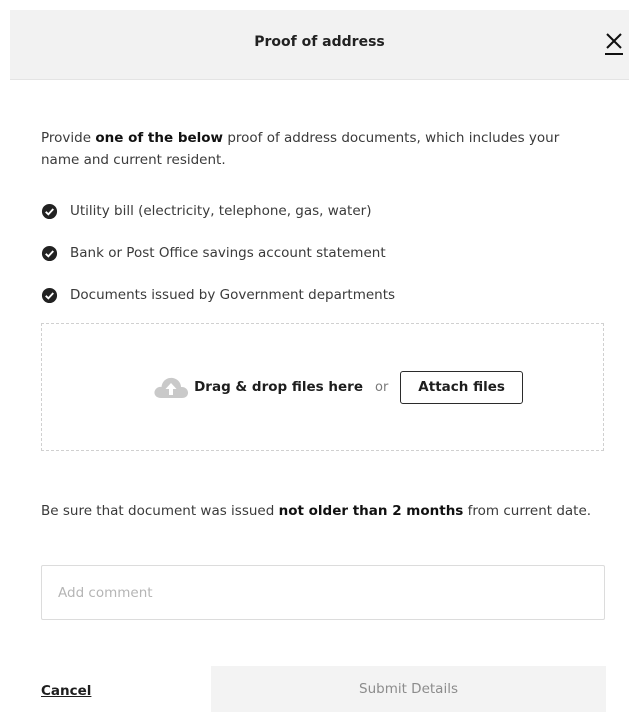  What do you see at coordinates (408, 689) in the screenshot?
I see `submit-details-button: Submit Details` at bounding box center [408, 689].